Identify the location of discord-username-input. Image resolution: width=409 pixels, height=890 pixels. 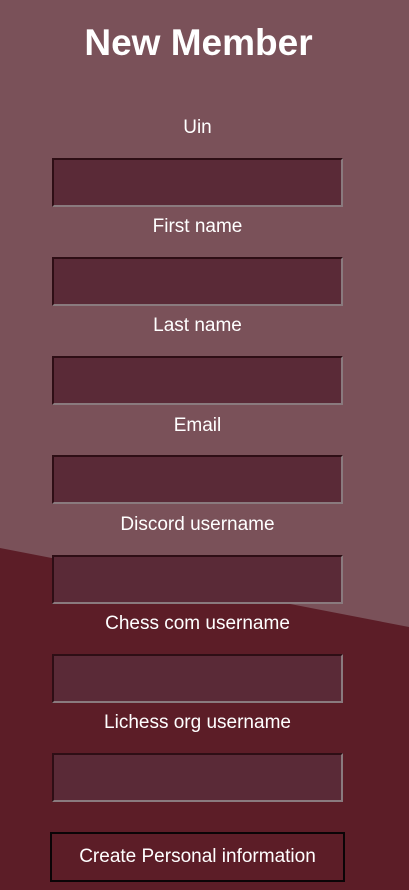
(197, 579).